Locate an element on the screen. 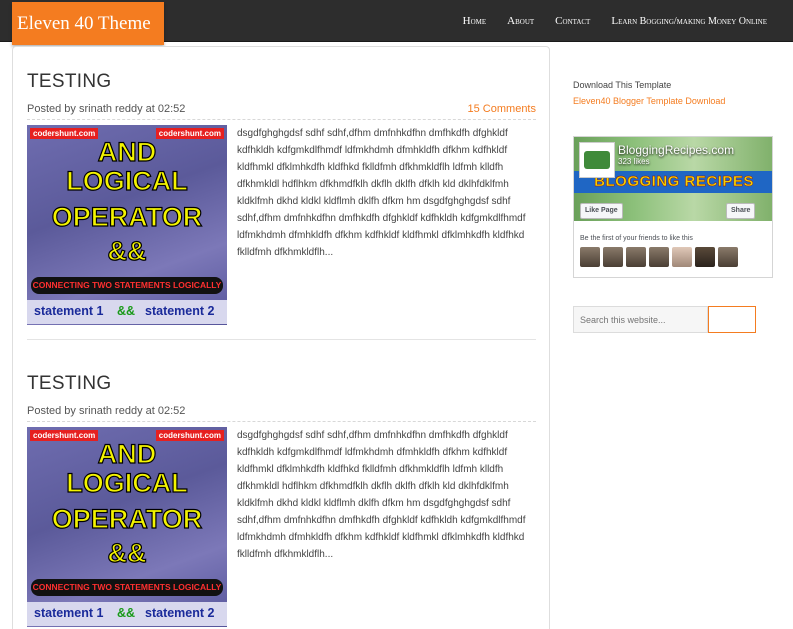 The image size is (793, 629). nav-home: Home is located at coordinates (475, 21).